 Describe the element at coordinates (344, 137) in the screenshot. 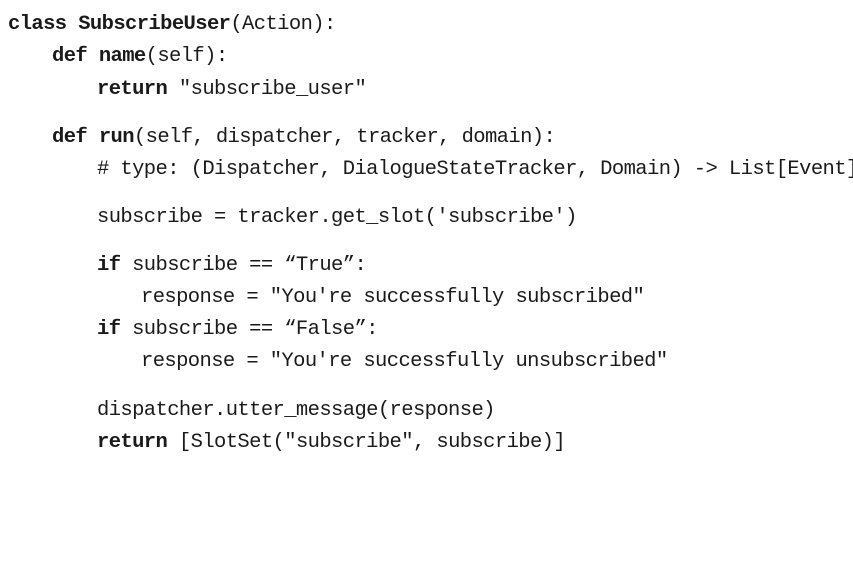

I see `function-params: (self, dispatcher, tracker, domain):` at that location.